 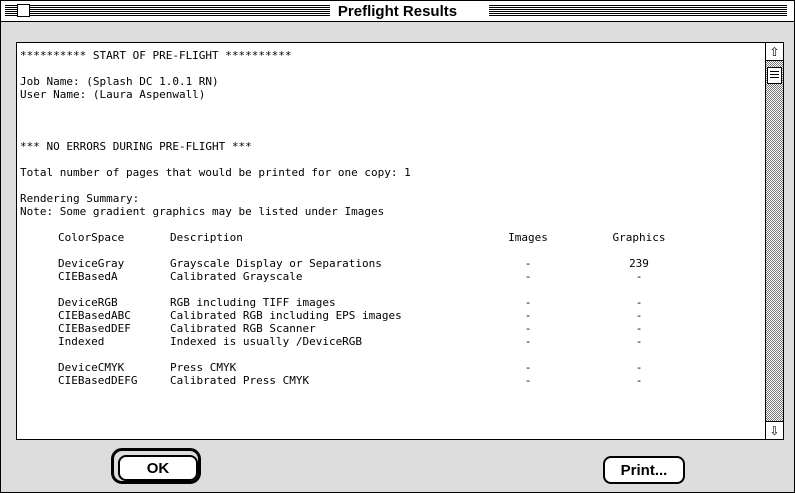 What do you see at coordinates (81, 341) in the screenshot?
I see `cell: Indexed` at bounding box center [81, 341].